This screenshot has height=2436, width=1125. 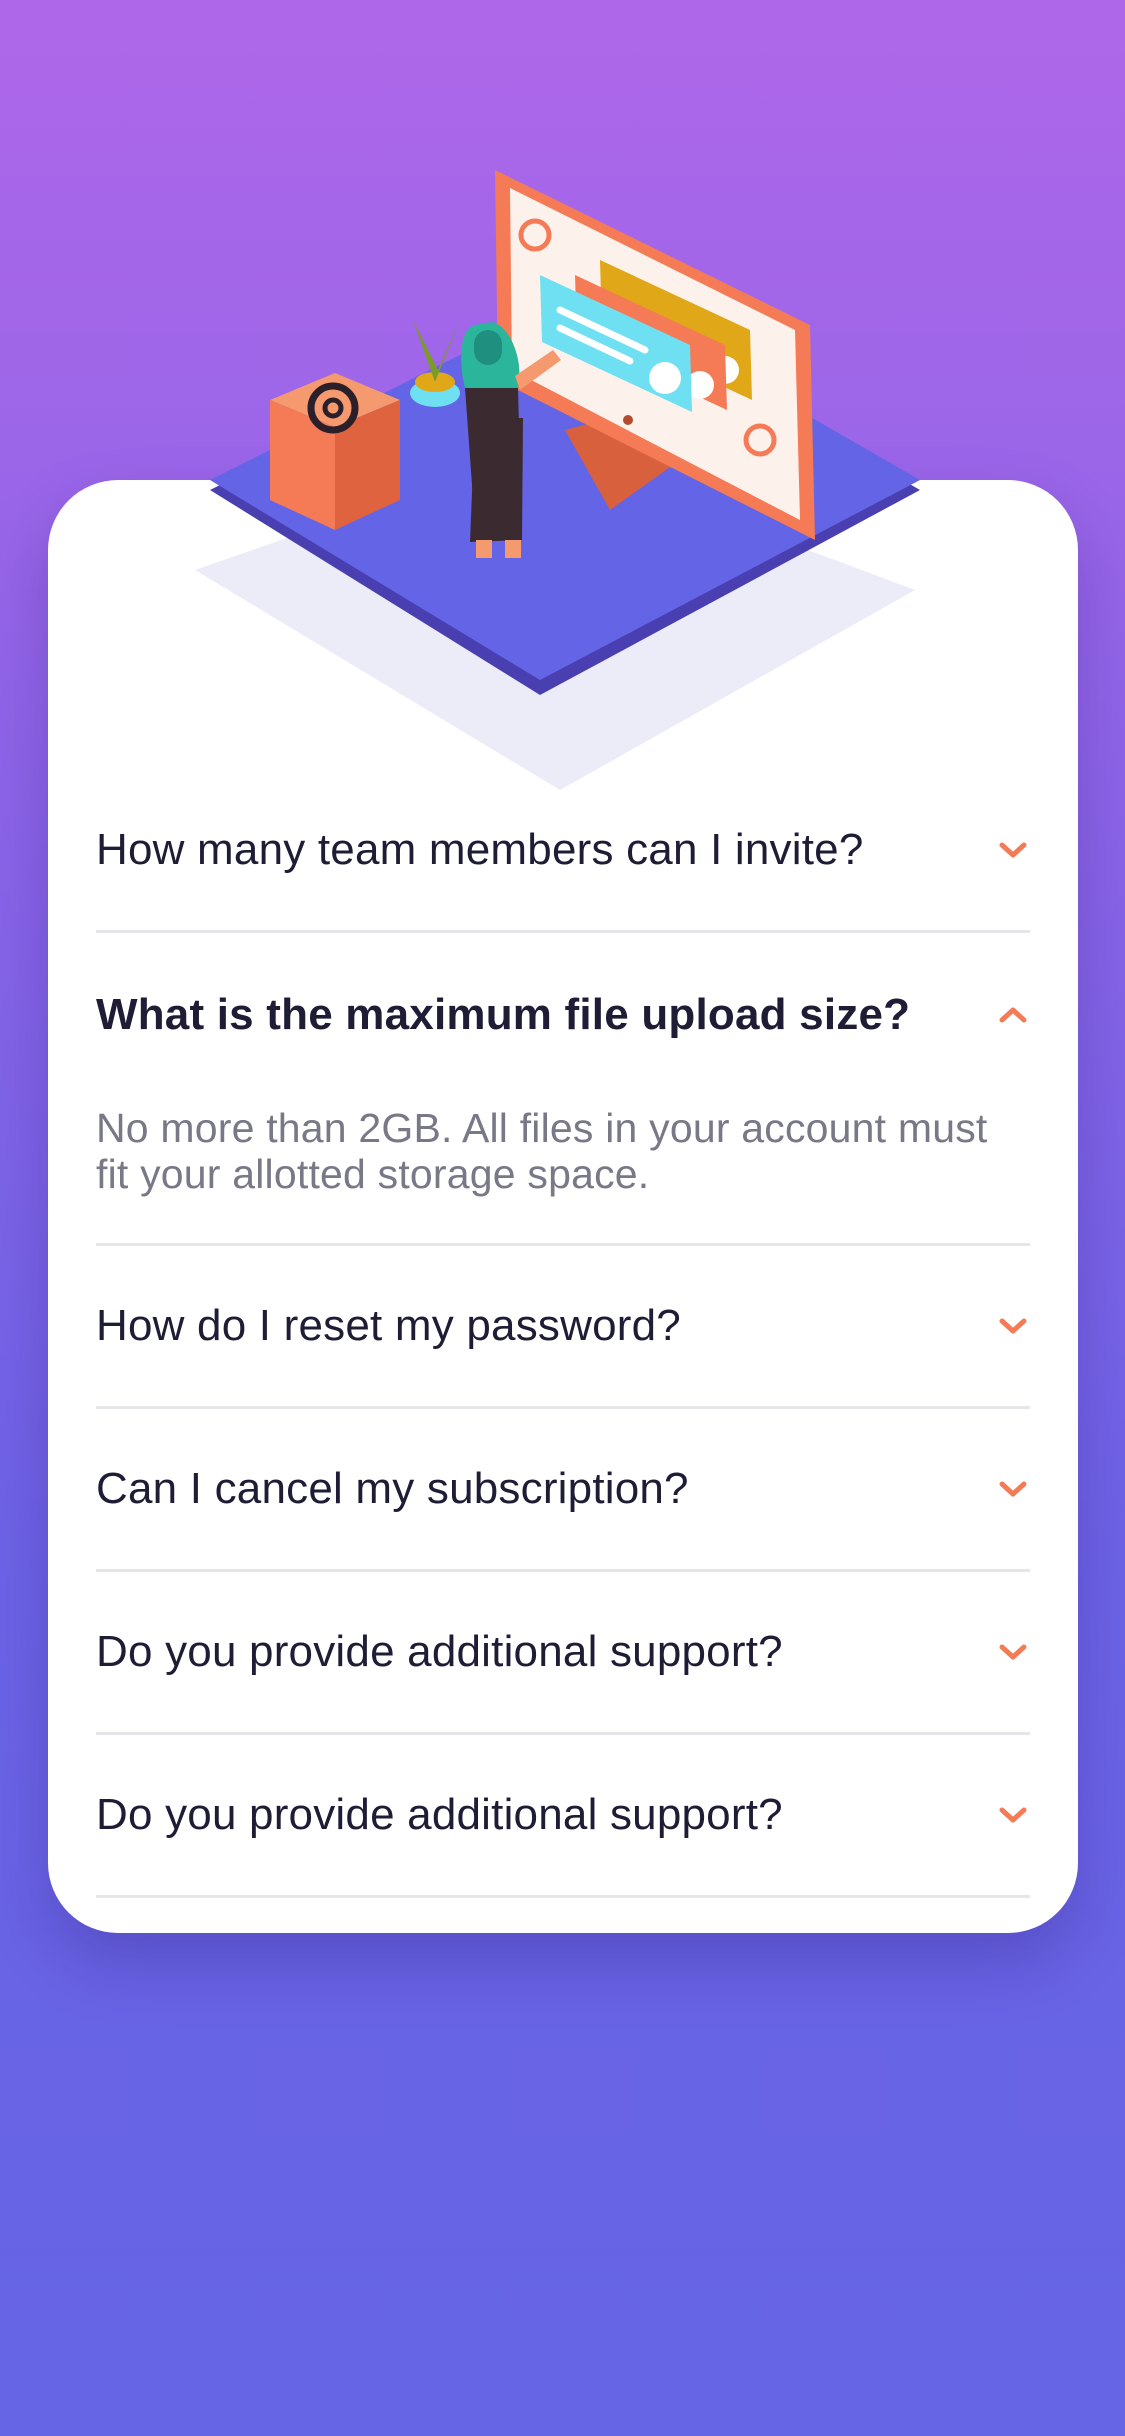 I want to click on faq-question-text: How many team members can I invite?, so click(x=480, y=849).